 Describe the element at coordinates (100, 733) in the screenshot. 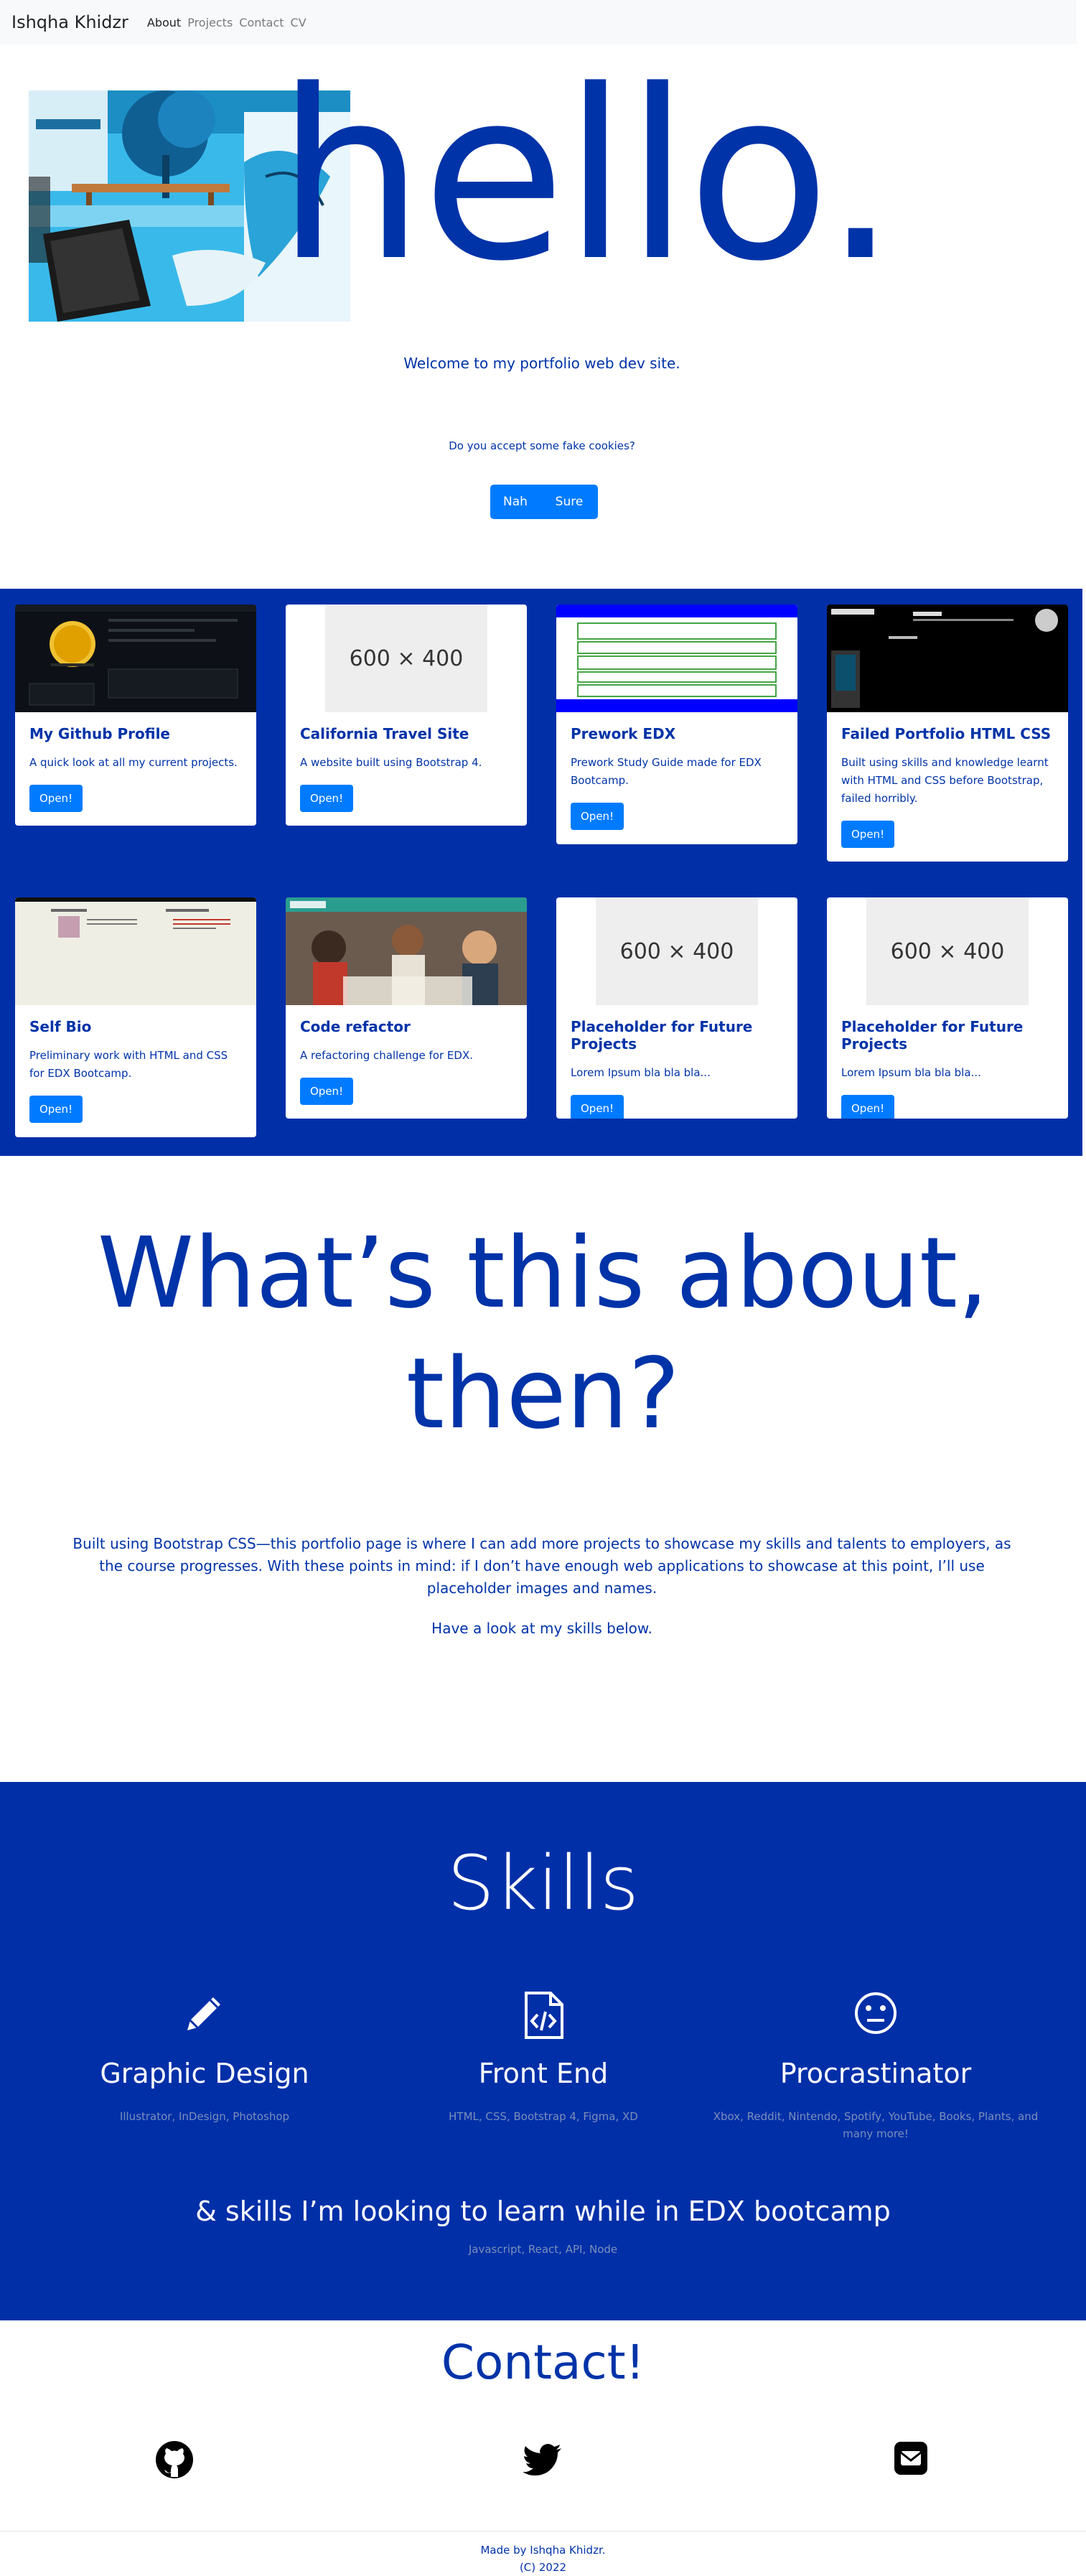

I see `project-title: My Github Profile` at that location.